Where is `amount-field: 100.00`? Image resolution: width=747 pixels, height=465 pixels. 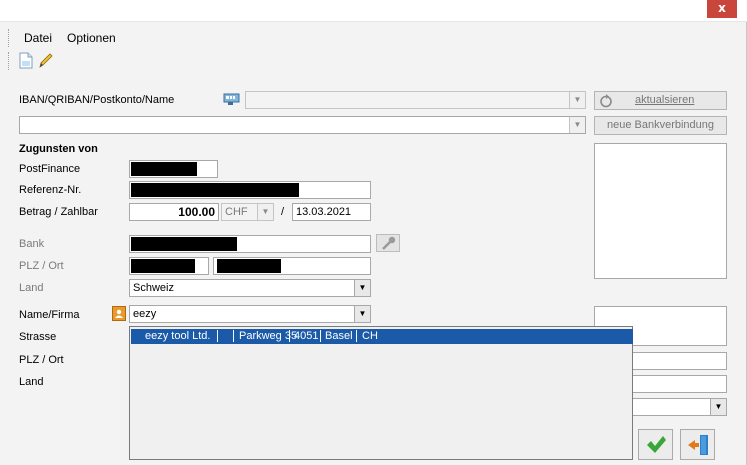
amount-field: 100.00 is located at coordinates (174, 212).